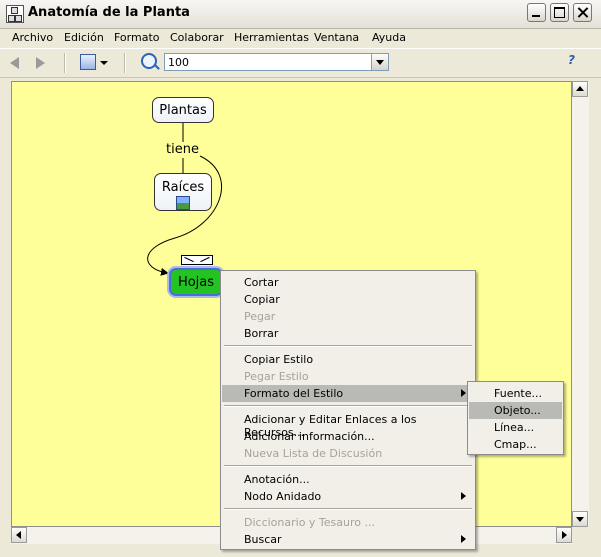 The image size is (601, 557). I want to click on menu-item-buscar: Buscar, so click(348, 539).